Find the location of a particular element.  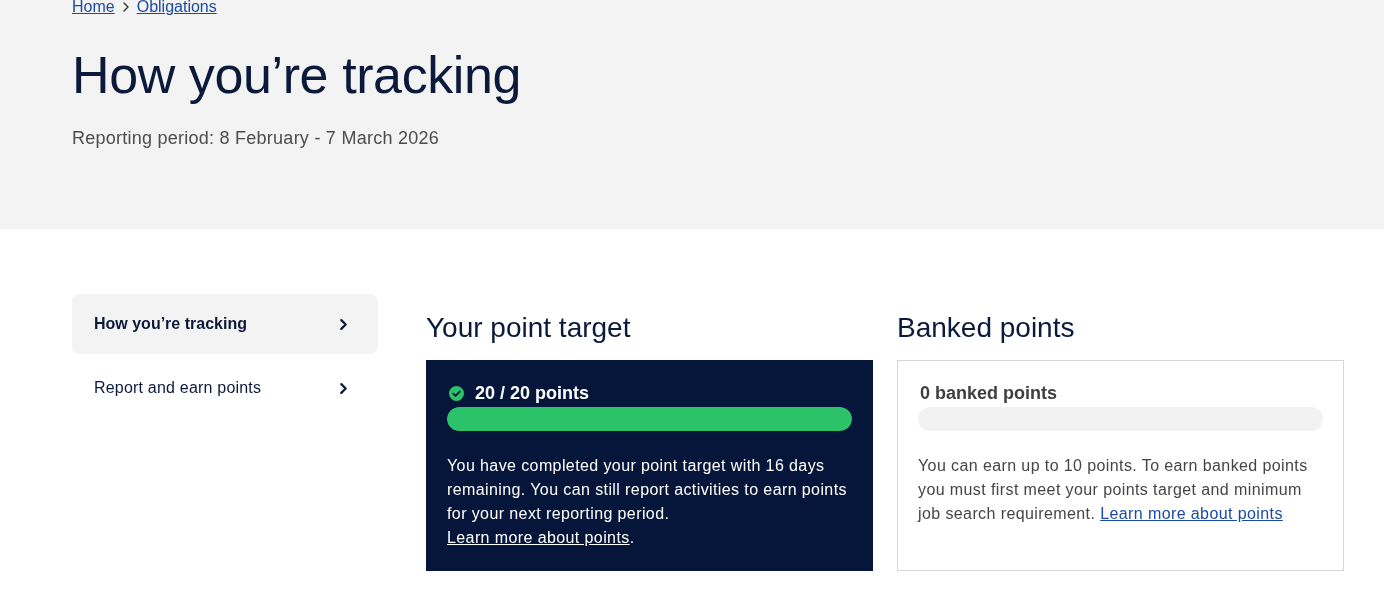

points-label: 0 banked points is located at coordinates (989, 393).